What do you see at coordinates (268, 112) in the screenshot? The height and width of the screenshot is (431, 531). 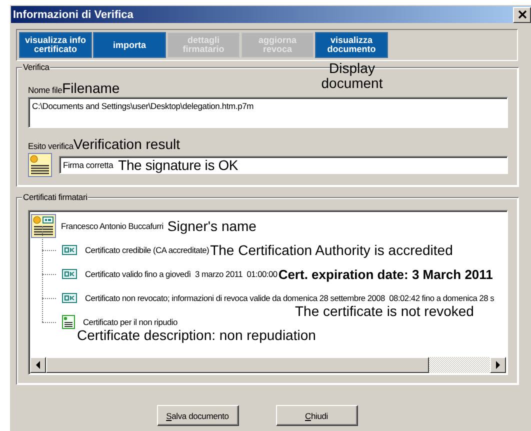 I see `filename-field: C:\Documents and Settings\user\Desktop\delegation.htm.p7m` at bounding box center [268, 112].